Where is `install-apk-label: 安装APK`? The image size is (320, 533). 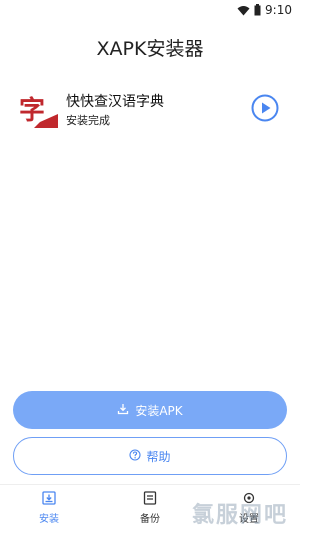 install-apk-label: 安装APK is located at coordinates (159, 410).